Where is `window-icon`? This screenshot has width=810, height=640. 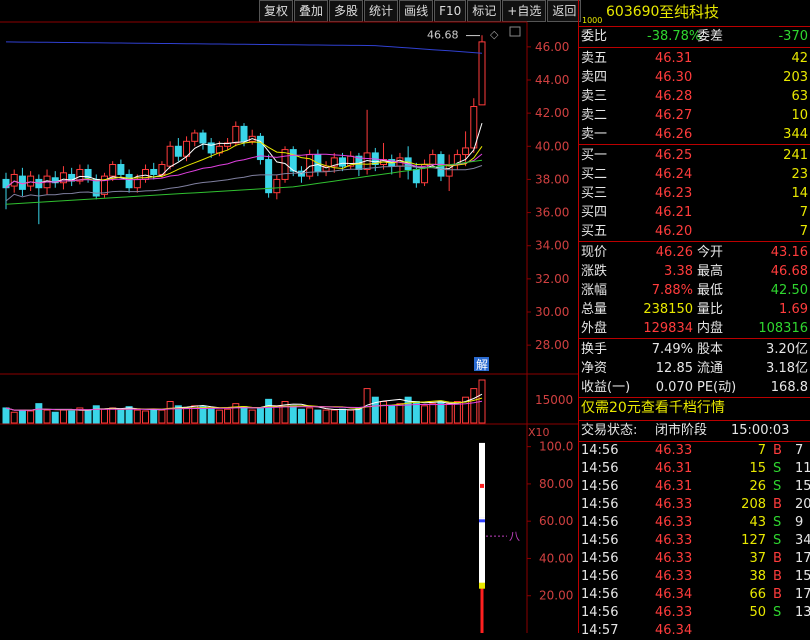 window-icon is located at coordinates (515, 31).